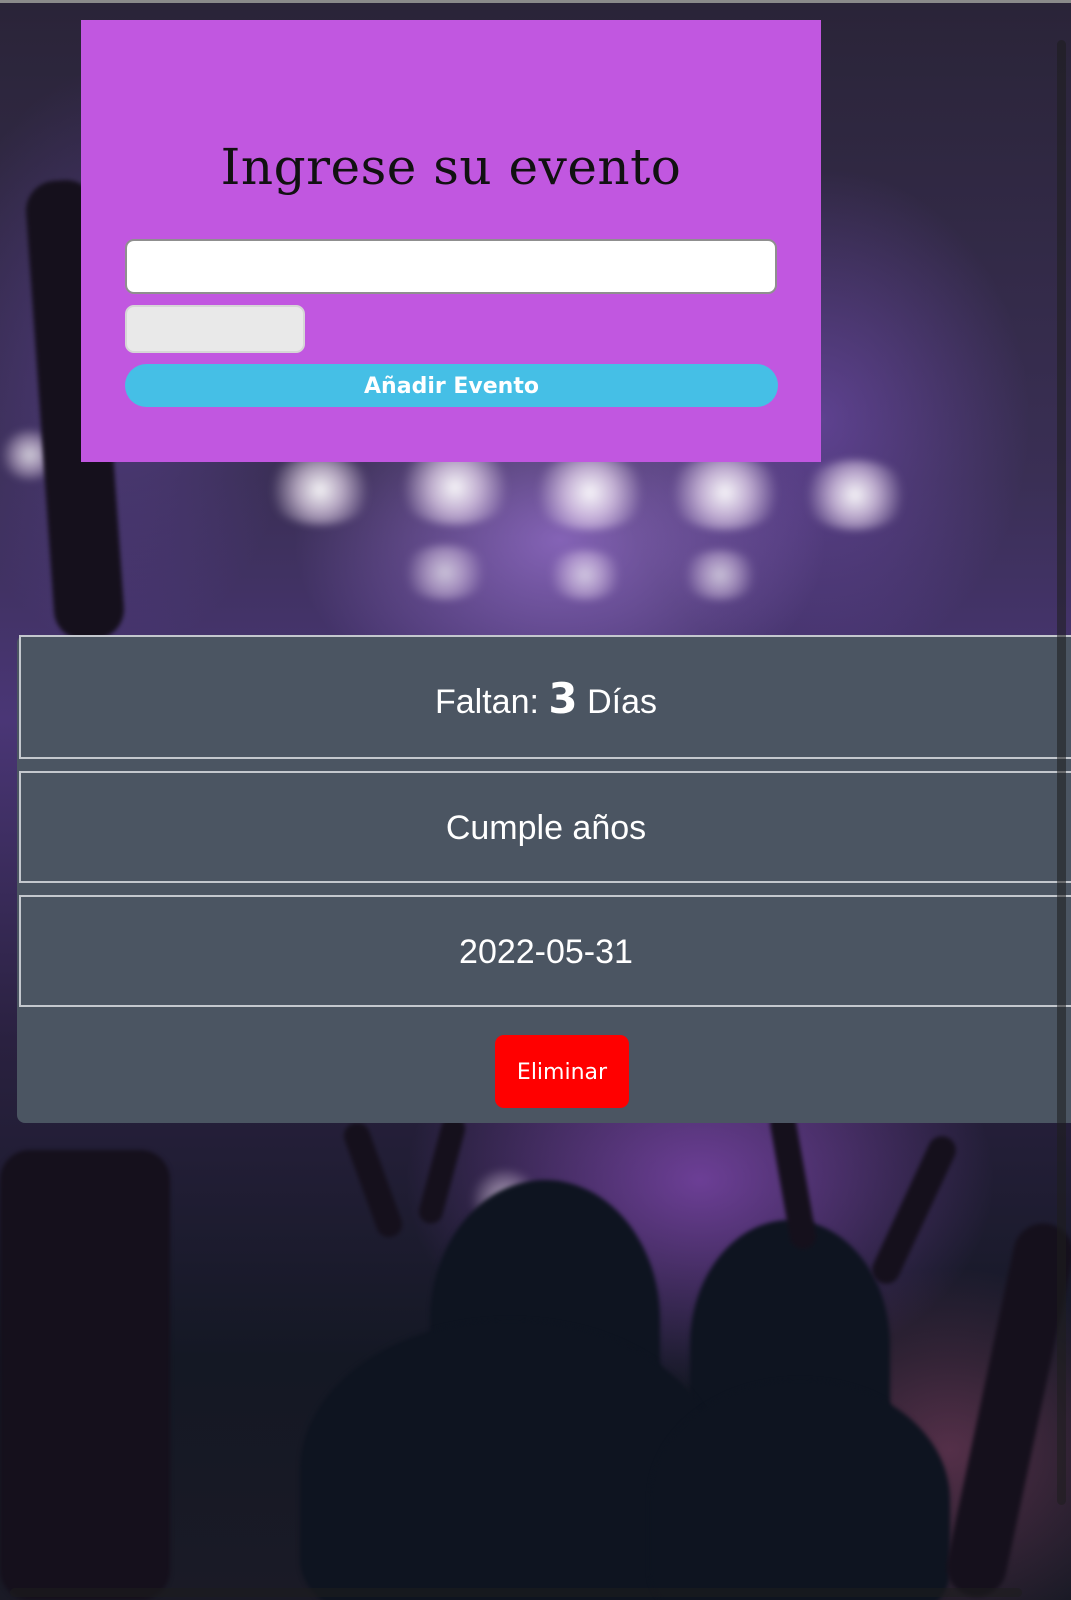  What do you see at coordinates (535, 1) in the screenshot?
I see `window-top-edge` at bounding box center [535, 1].